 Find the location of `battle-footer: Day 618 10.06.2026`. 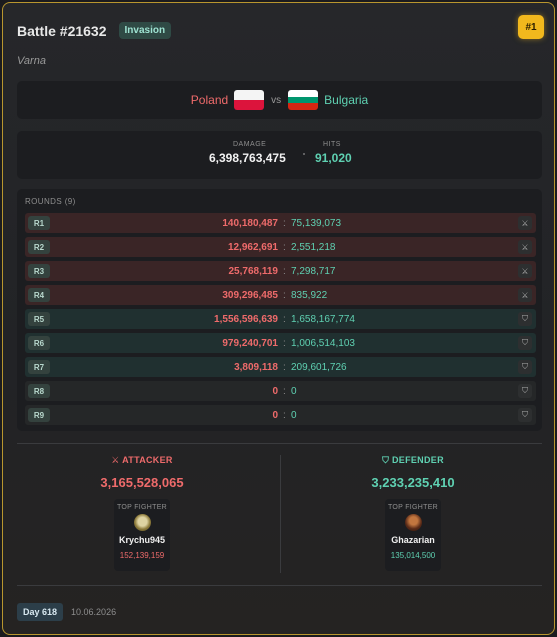

battle-footer: Day 618 10.06.2026 is located at coordinates (66, 612).